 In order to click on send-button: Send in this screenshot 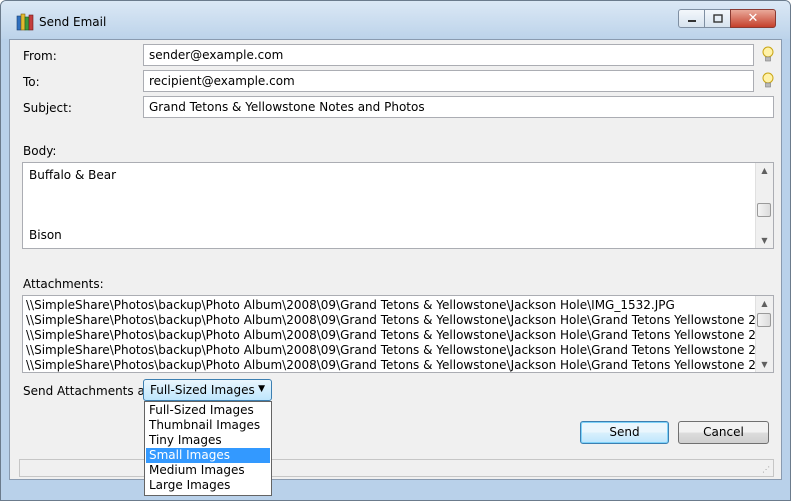, I will do `click(624, 432)`.